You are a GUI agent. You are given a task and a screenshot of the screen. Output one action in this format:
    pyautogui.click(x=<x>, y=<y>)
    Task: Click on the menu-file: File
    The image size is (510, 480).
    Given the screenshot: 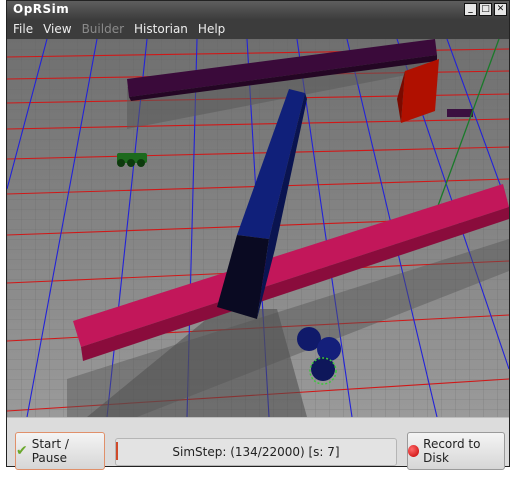 What is the action you would take?
    pyautogui.click(x=23, y=29)
    